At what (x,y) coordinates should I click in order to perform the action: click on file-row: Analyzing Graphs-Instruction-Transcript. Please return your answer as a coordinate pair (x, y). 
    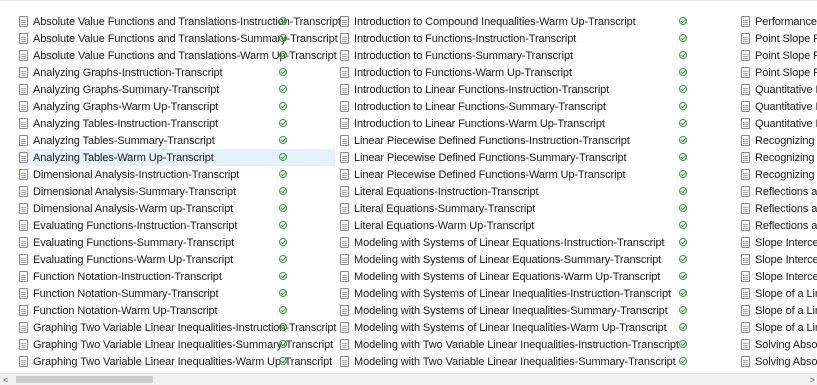
    Looking at the image, I should click on (177, 72).